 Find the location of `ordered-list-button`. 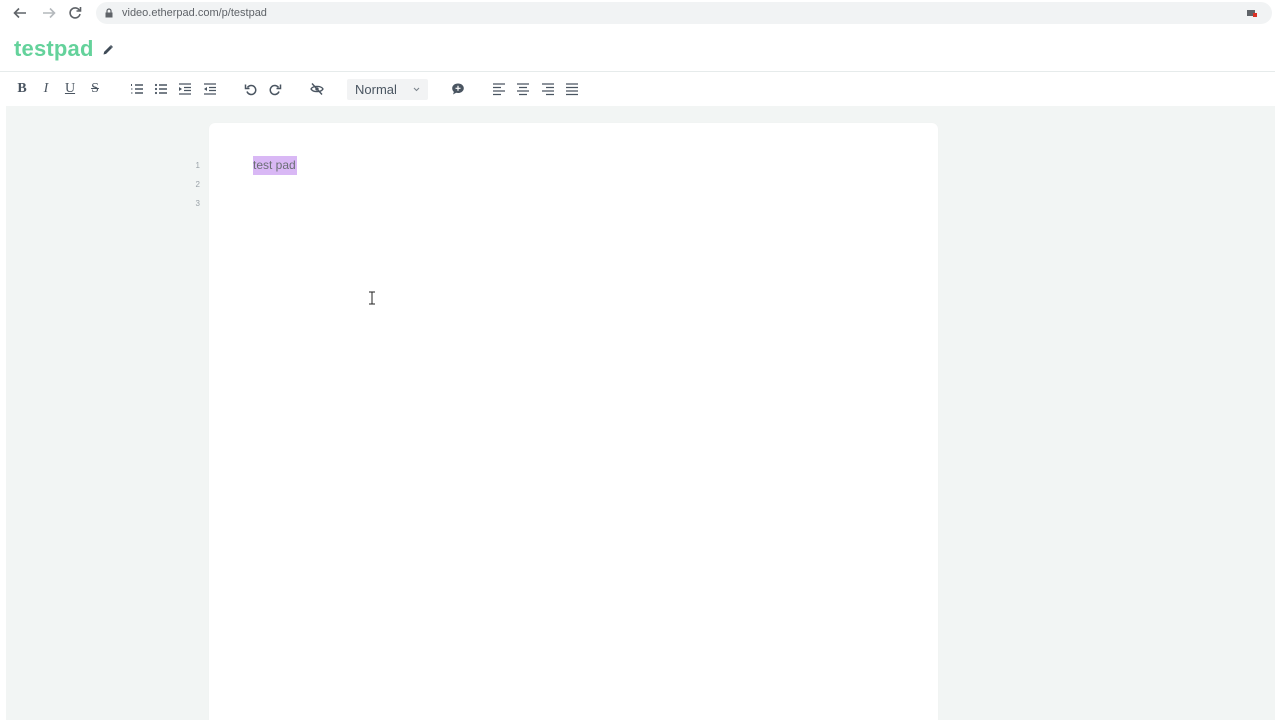

ordered-list-button is located at coordinates (137, 89).